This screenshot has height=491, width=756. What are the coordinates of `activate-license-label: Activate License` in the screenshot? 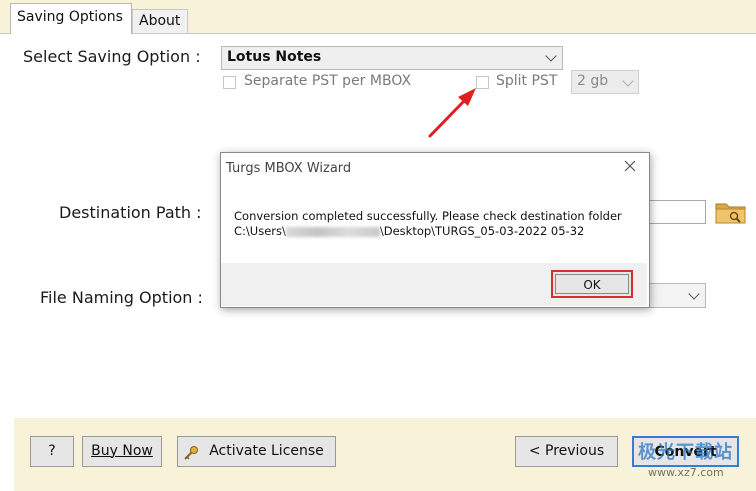 It's located at (266, 451).